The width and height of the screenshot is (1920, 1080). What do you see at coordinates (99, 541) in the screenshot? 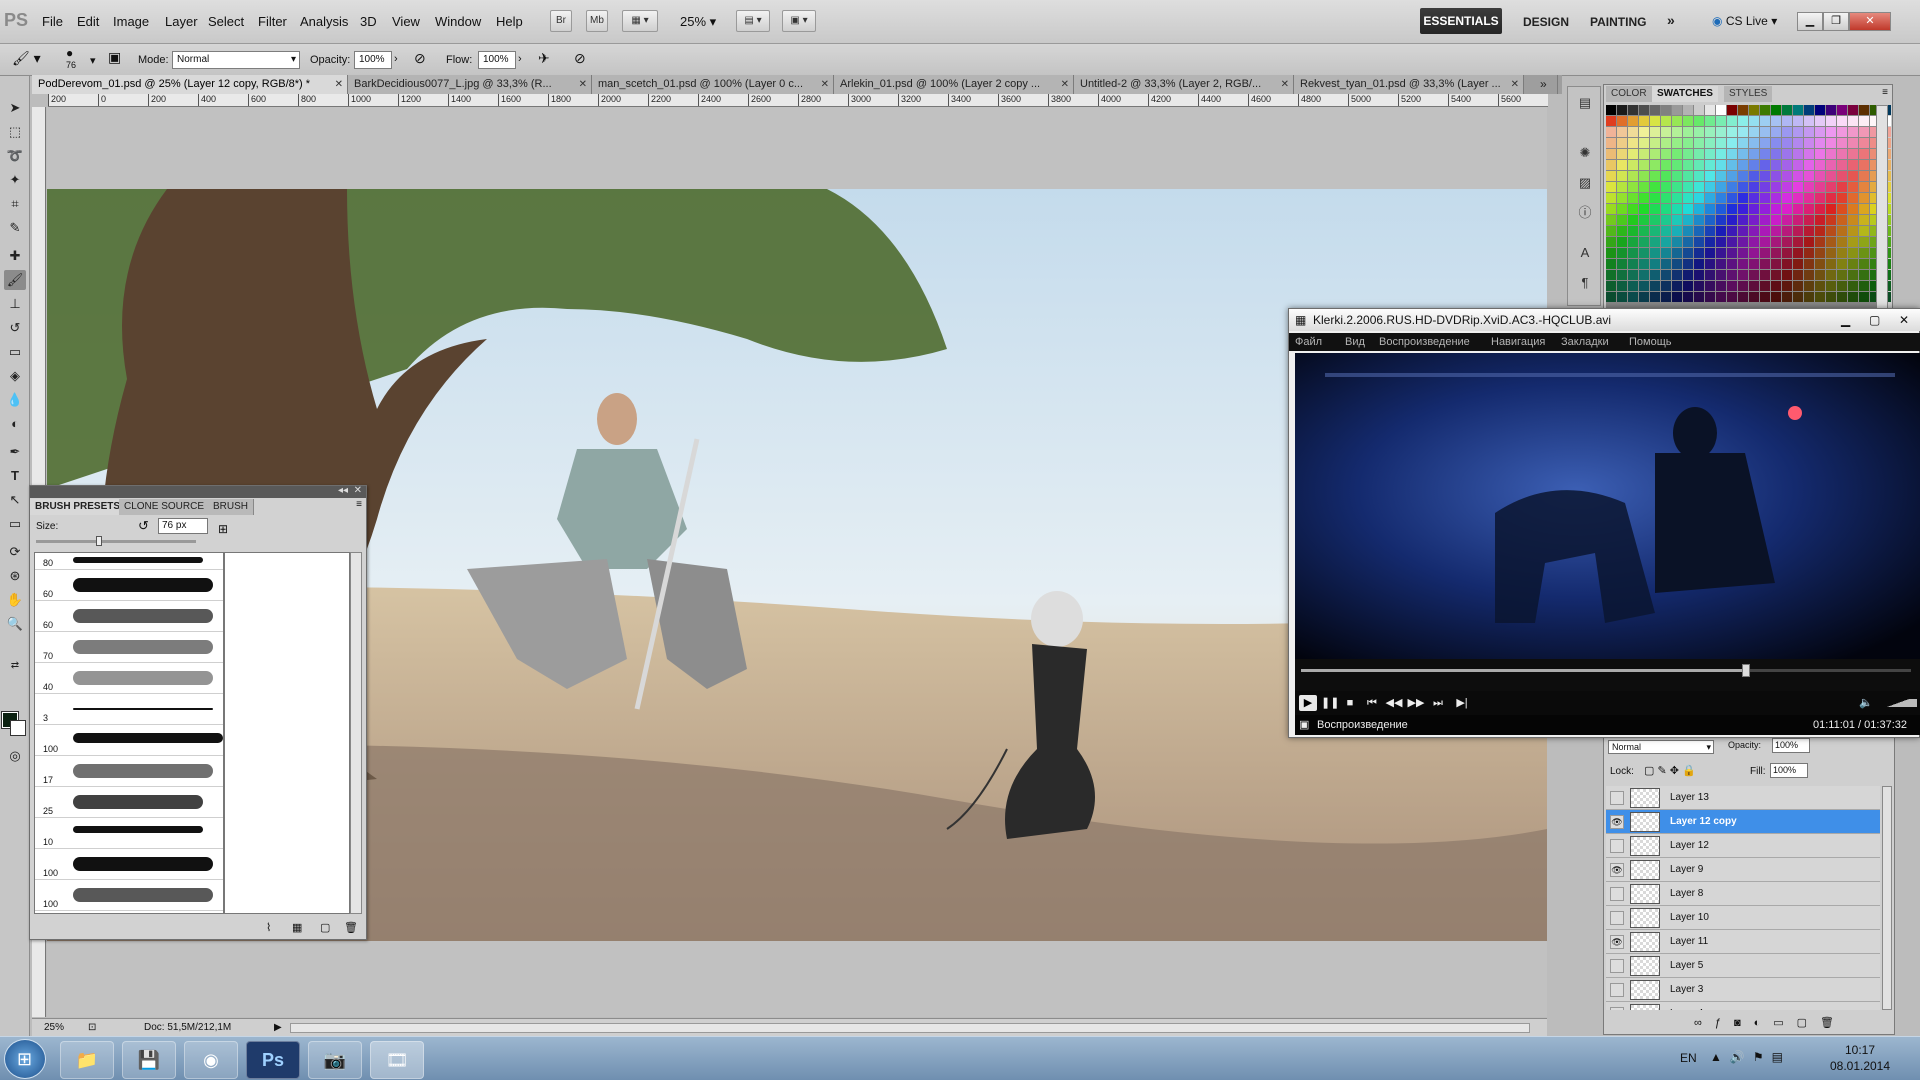
I see `size-slider-handle` at bounding box center [99, 541].